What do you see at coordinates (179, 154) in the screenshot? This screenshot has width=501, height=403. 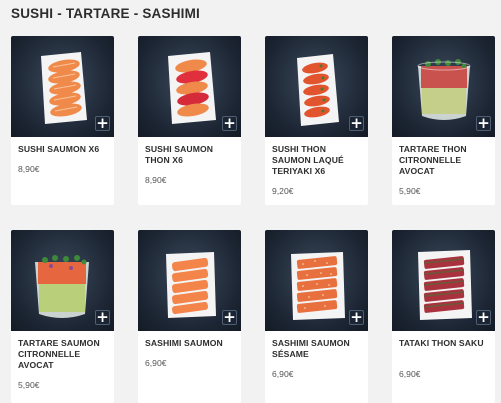 I see `product-name: SUSHI SAUMON THON x6` at bounding box center [179, 154].